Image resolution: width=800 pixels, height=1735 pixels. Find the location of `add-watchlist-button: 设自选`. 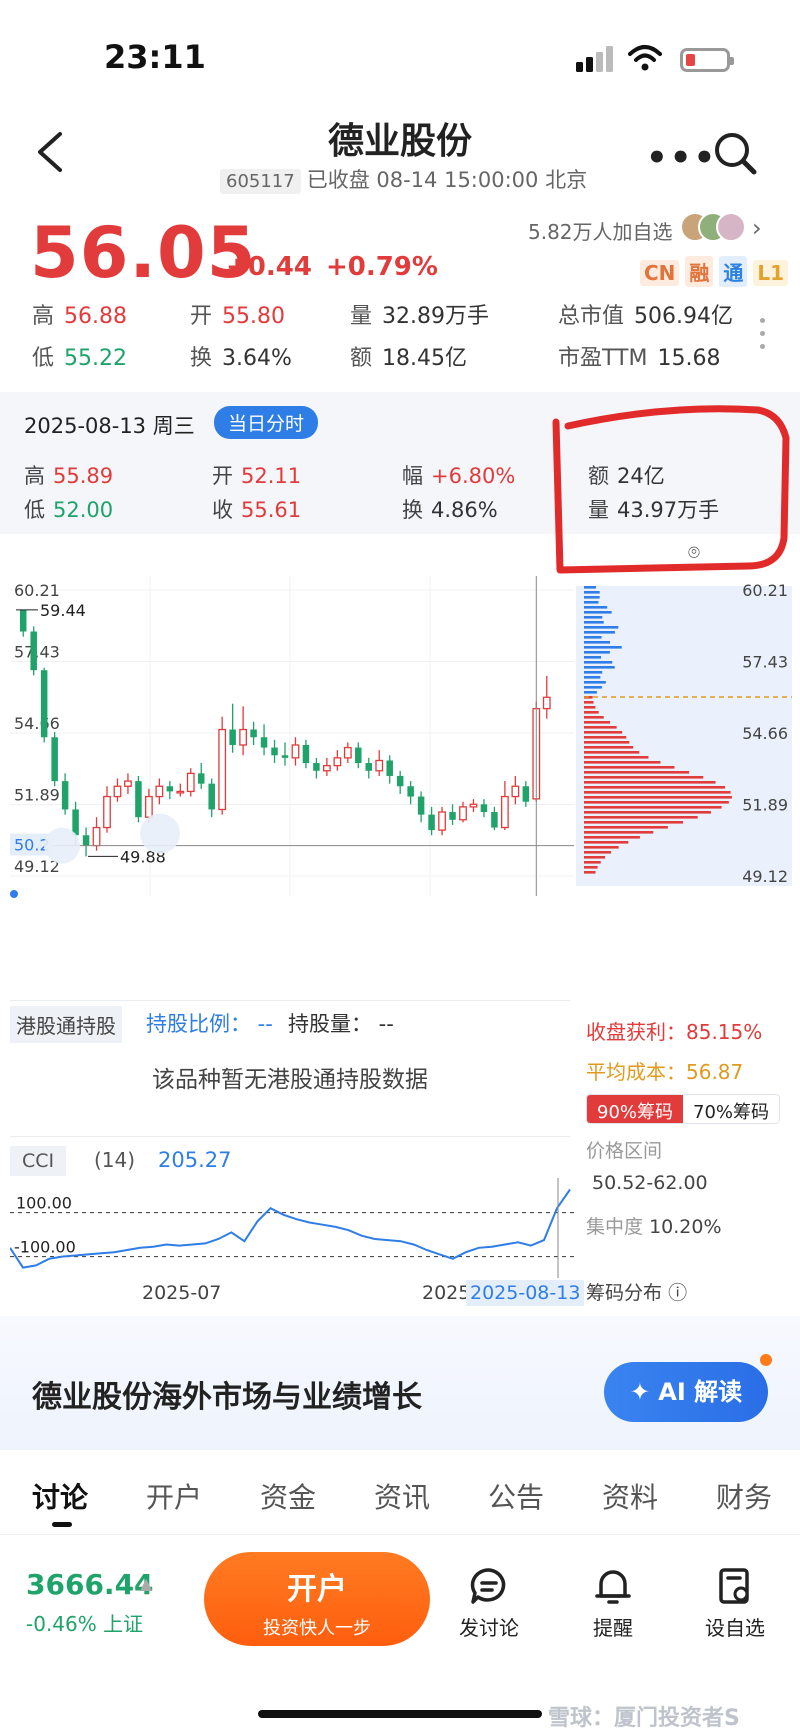

add-watchlist-button: 设自选 is located at coordinates (735, 1603).